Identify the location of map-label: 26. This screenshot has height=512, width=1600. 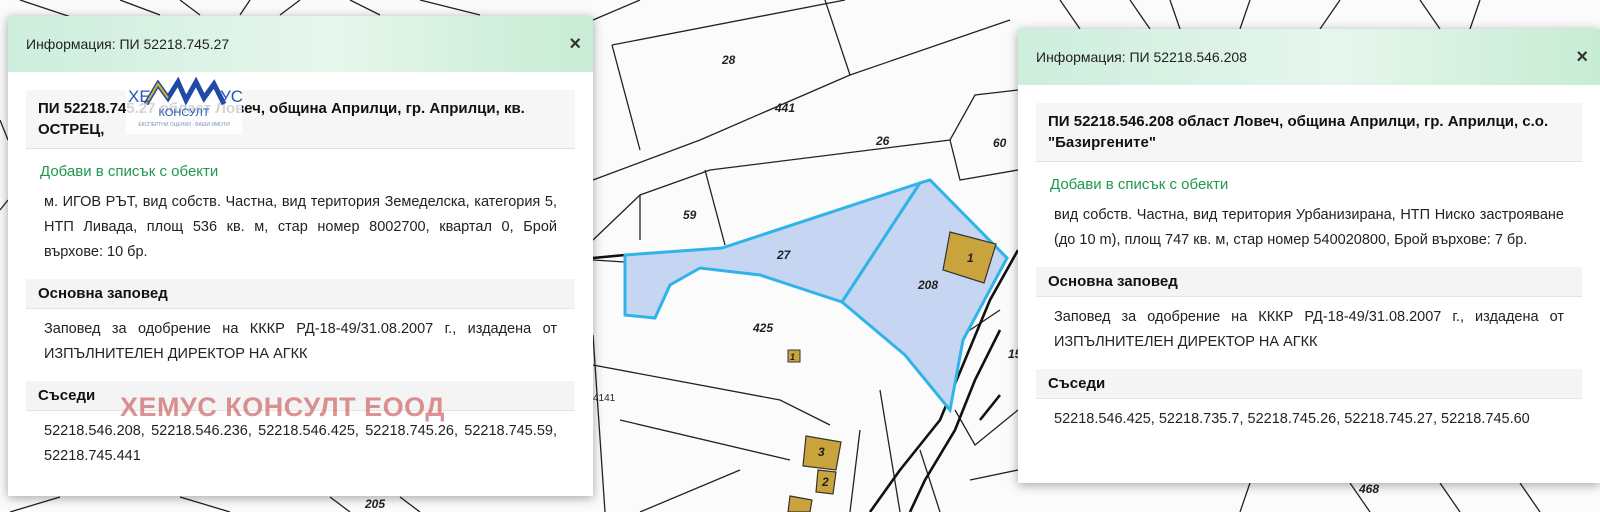
(882, 141).